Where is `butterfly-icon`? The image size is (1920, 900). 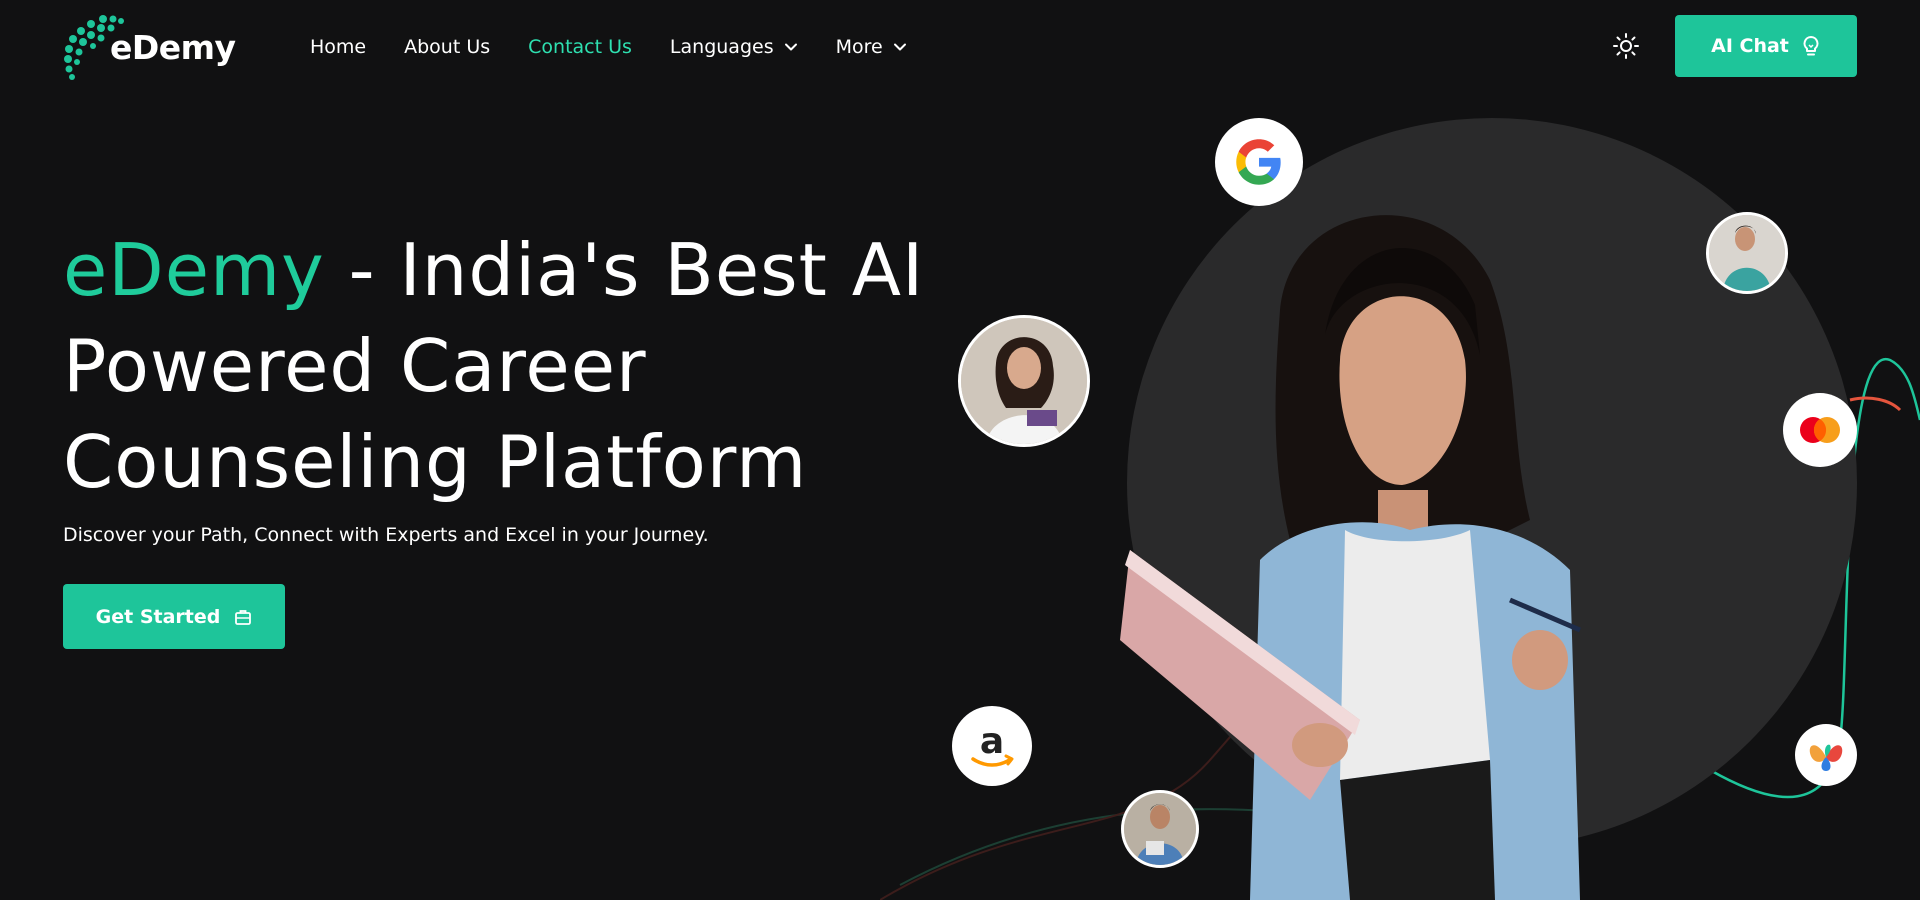 butterfly-icon is located at coordinates (1826, 757).